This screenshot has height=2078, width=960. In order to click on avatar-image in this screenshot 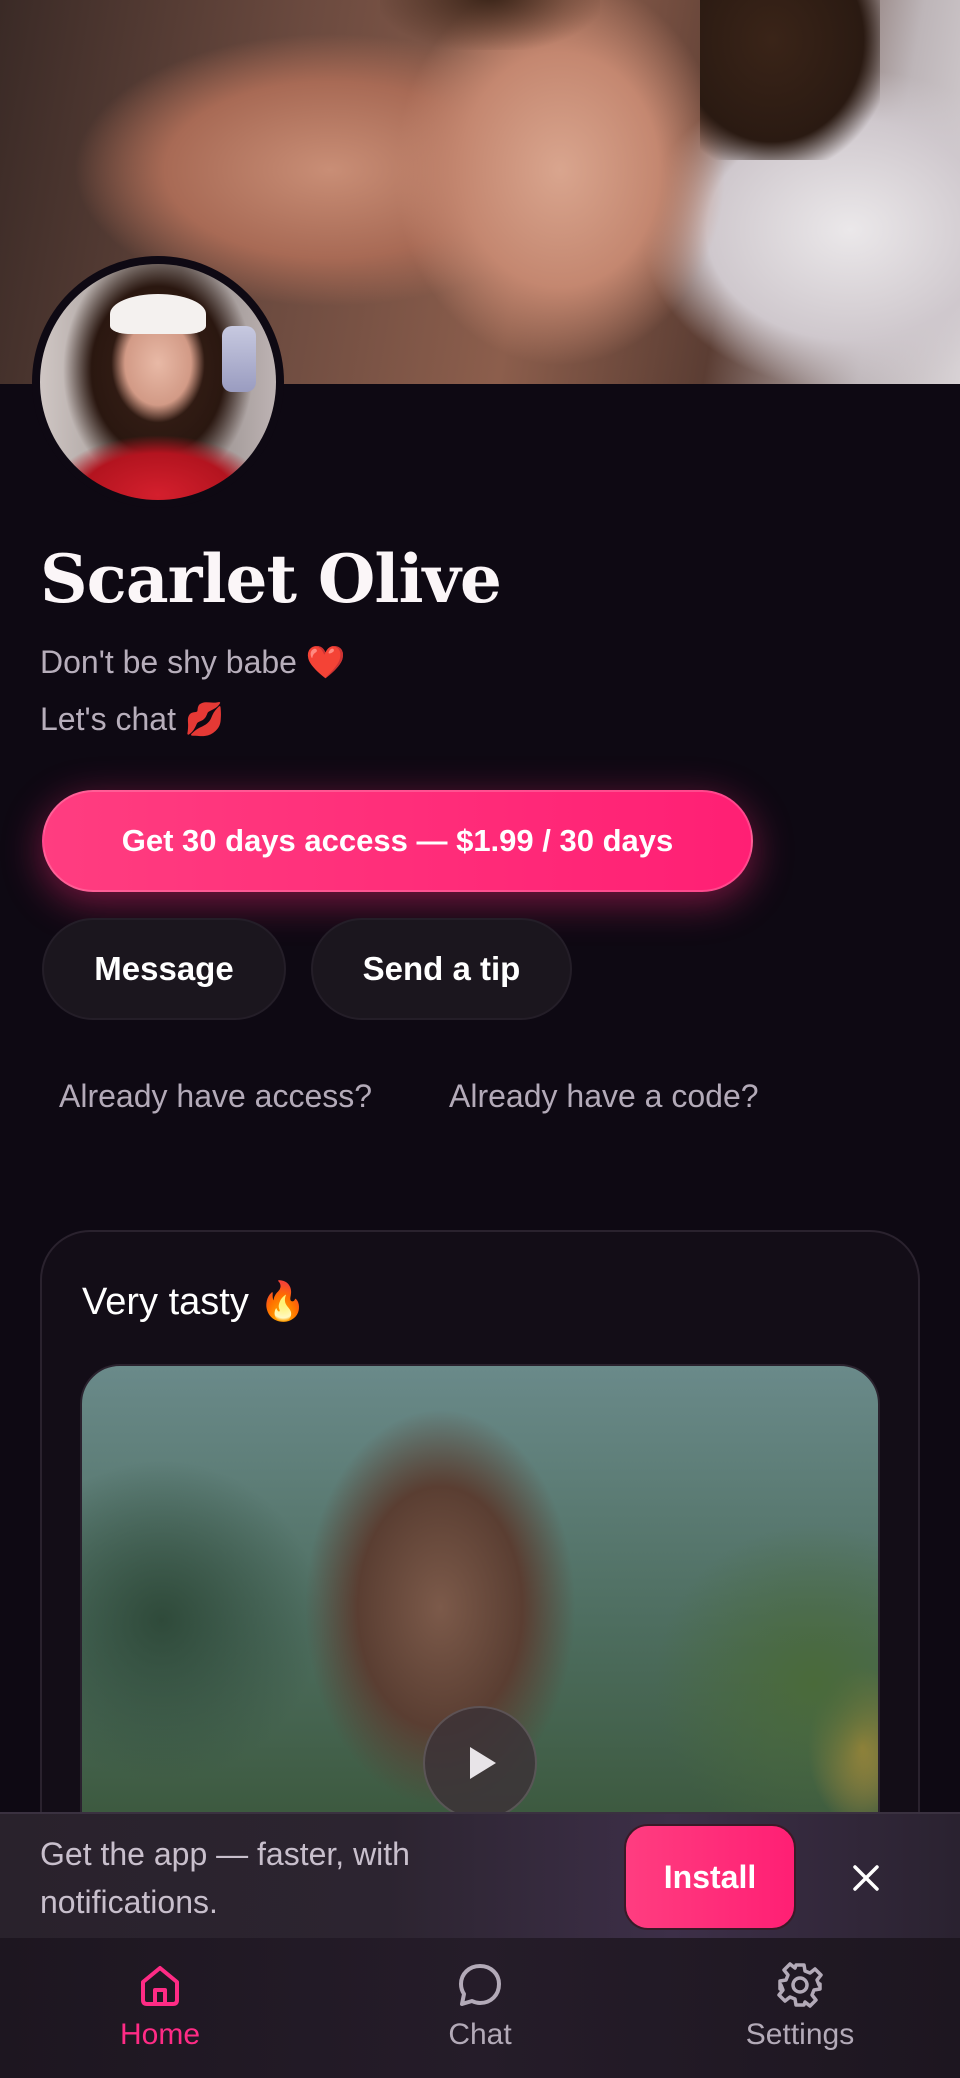, I will do `click(158, 382)`.